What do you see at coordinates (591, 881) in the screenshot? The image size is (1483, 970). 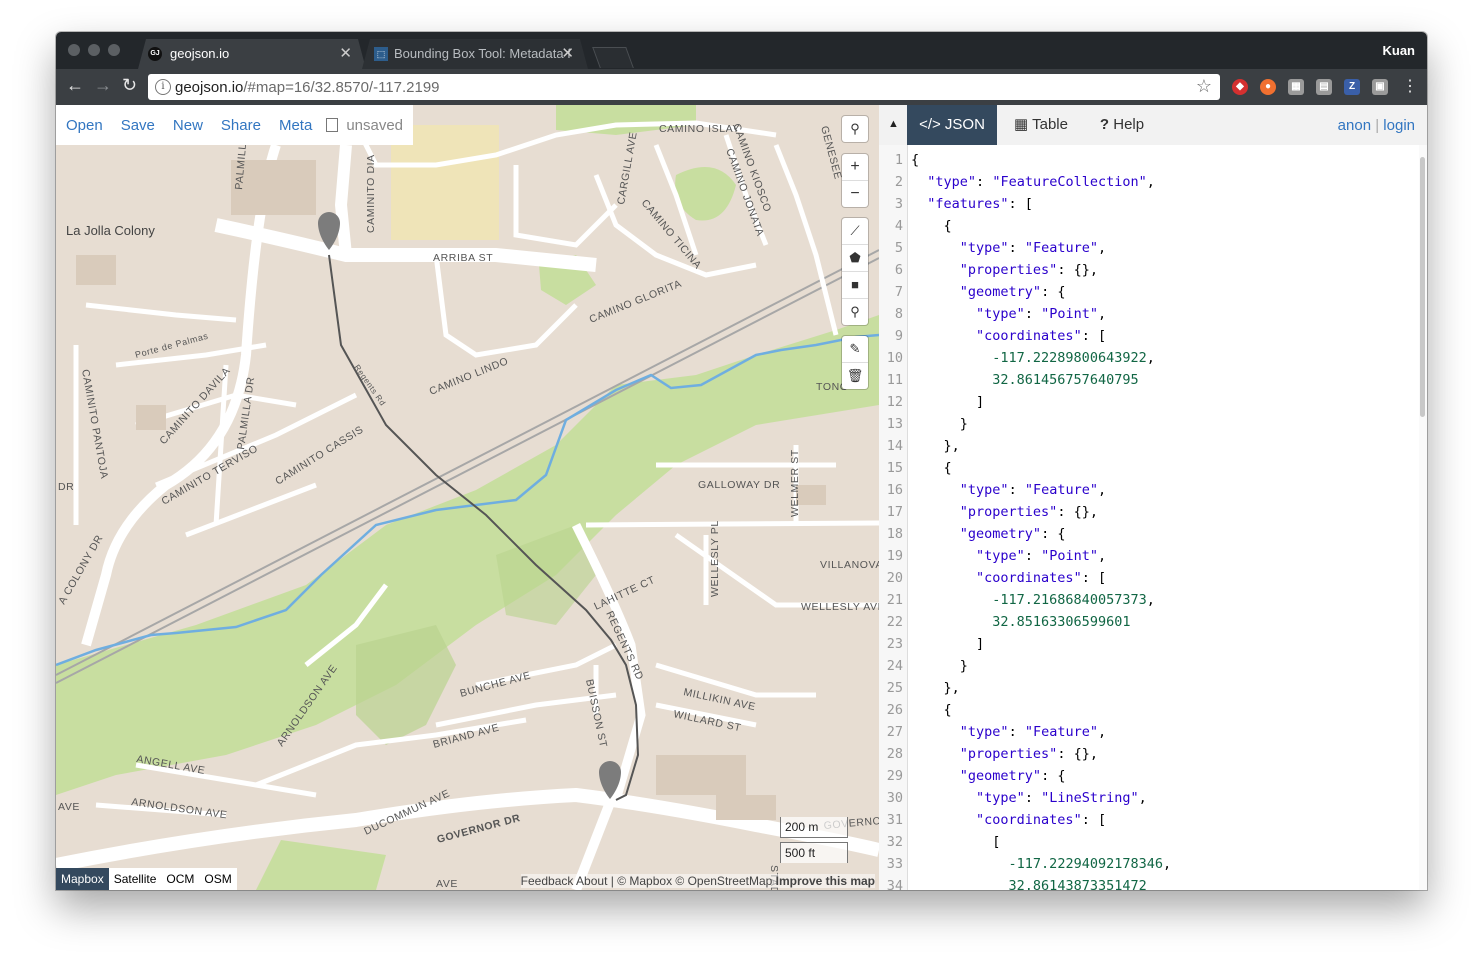 I see `about-link: About` at bounding box center [591, 881].